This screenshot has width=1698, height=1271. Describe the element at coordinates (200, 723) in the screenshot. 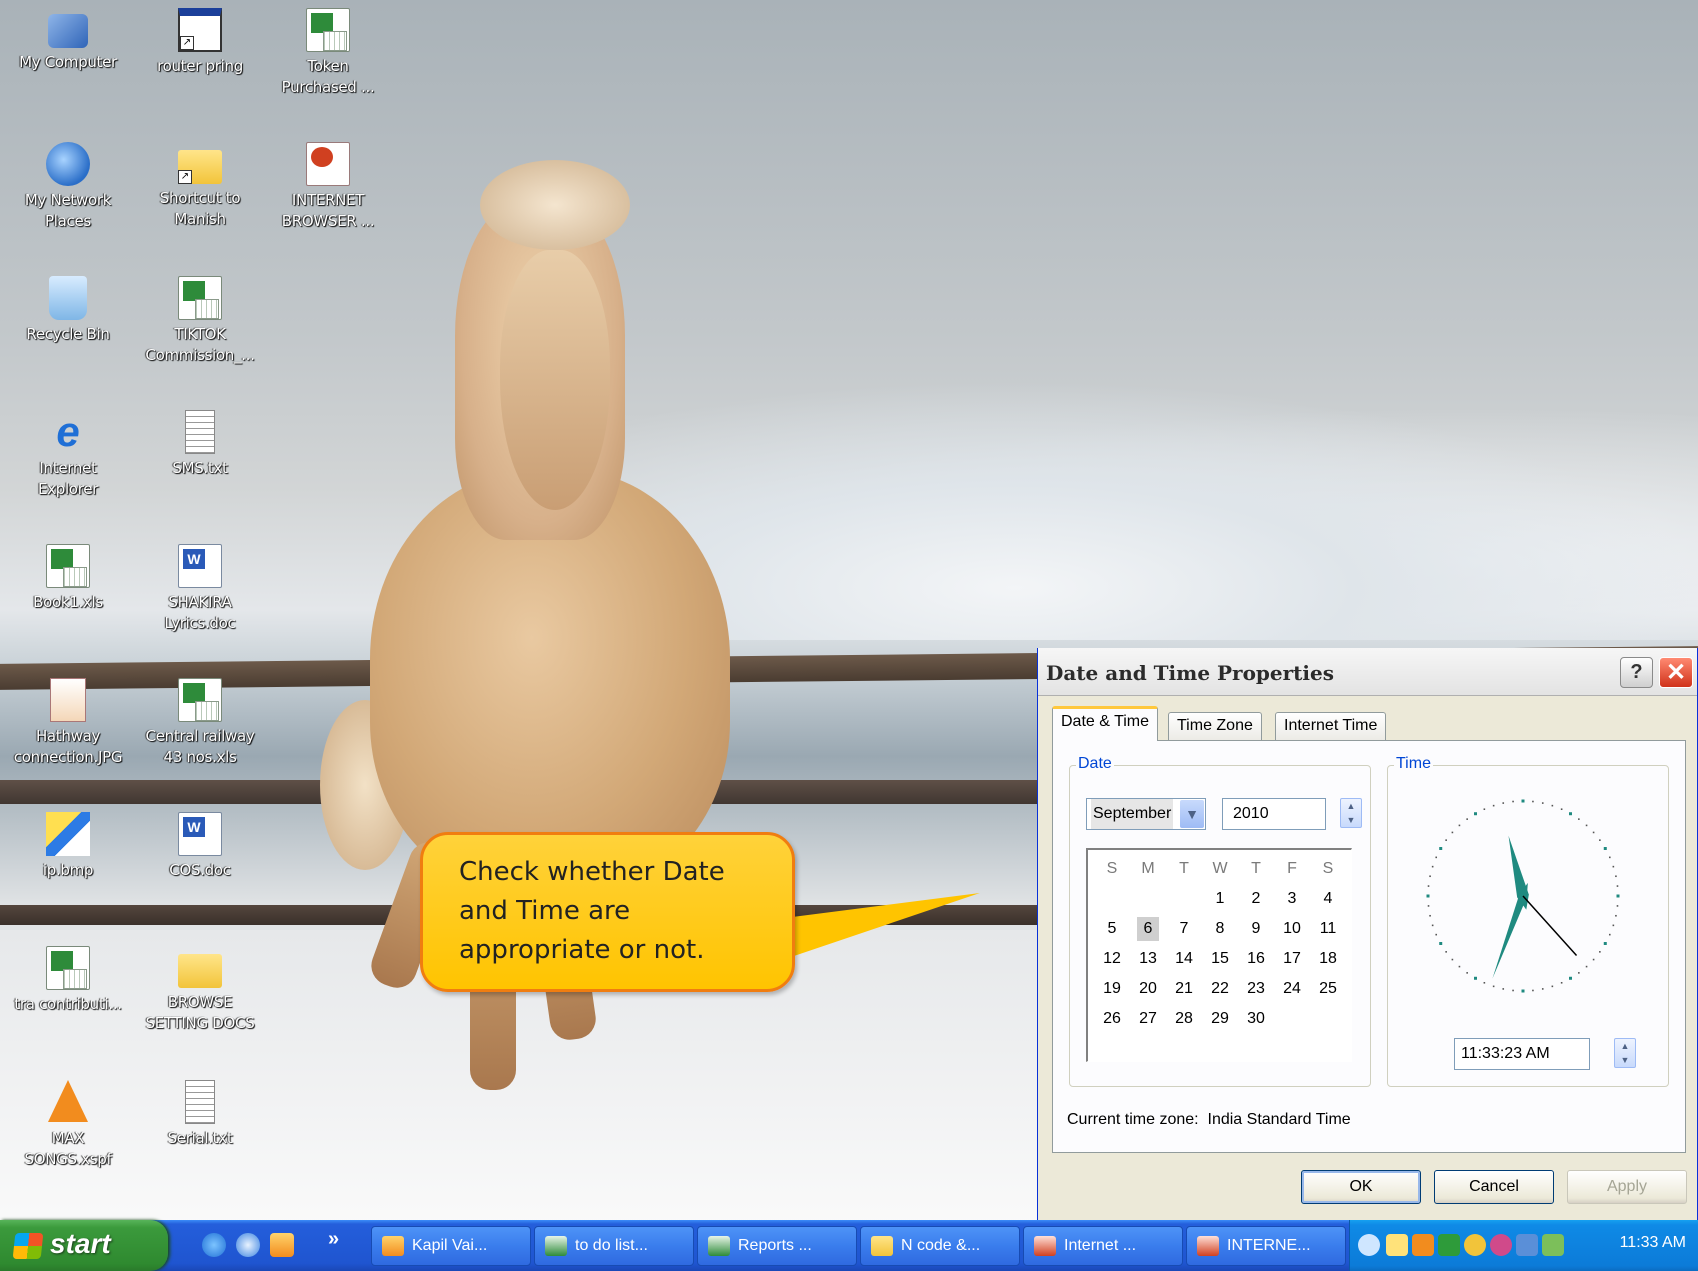

I see `desktop-icon-central-railway: Central railway 43 nos.xls` at that location.